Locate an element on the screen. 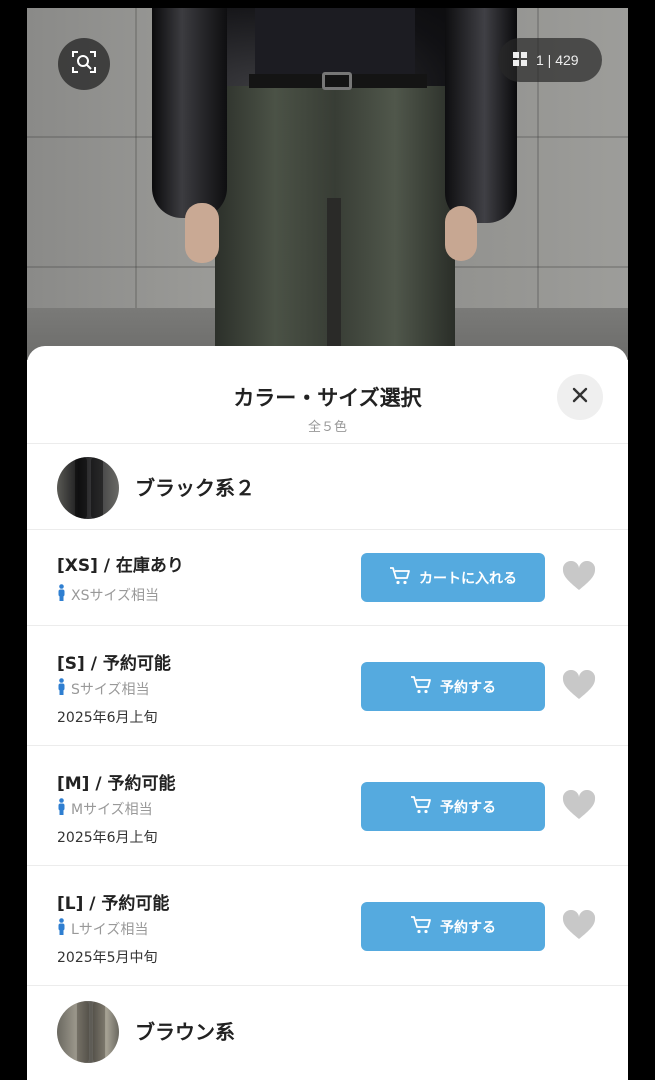  add-to-cart-button: カートに入れる is located at coordinates (453, 577).